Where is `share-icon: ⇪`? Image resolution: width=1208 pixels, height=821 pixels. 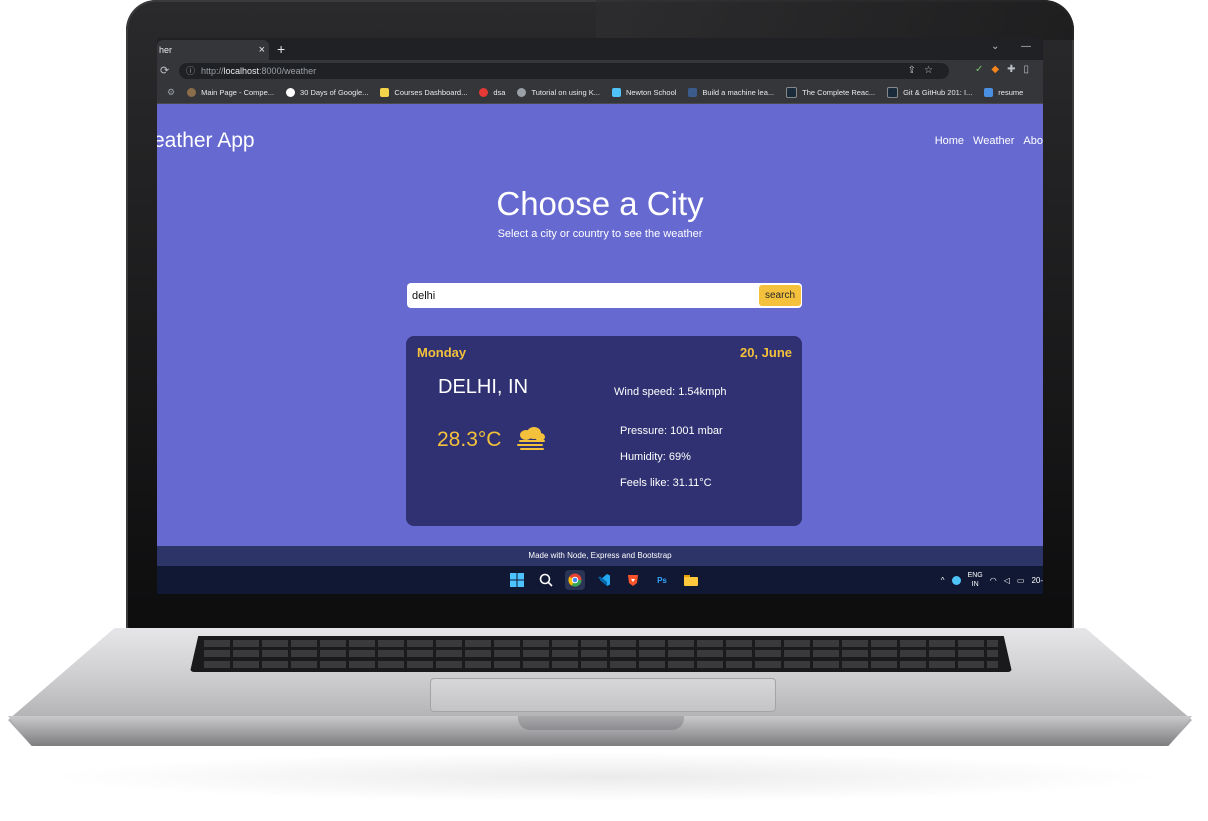
share-icon: ⇪ is located at coordinates (916, 70).